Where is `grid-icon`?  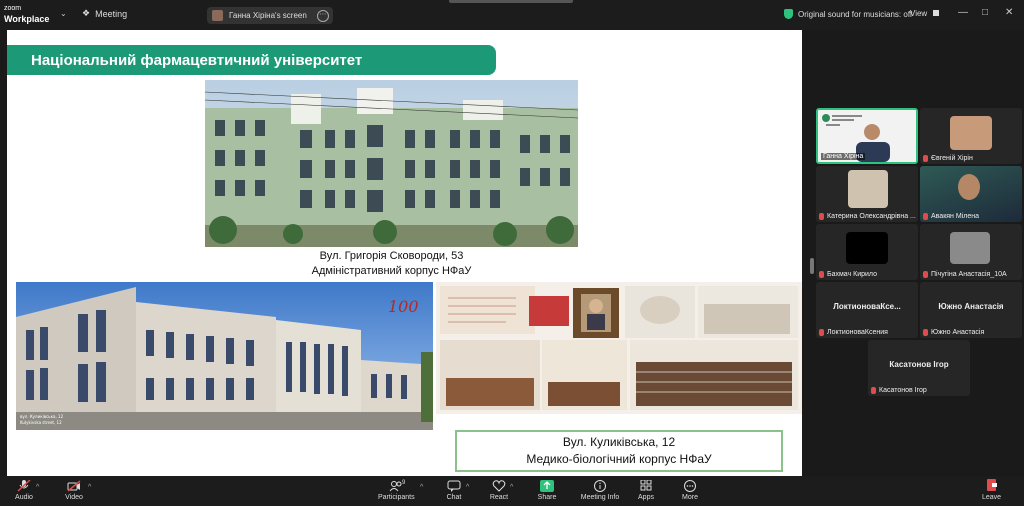 grid-icon is located at coordinates (936, 13).